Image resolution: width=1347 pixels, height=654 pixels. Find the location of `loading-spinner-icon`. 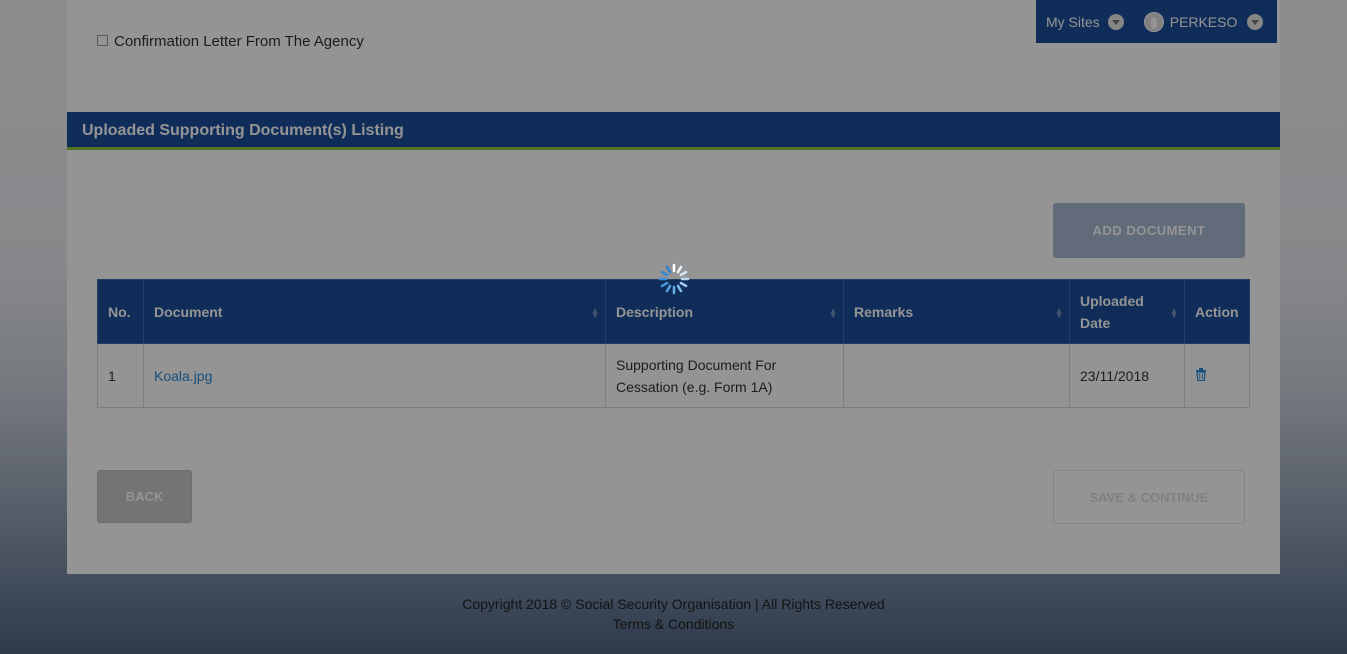

loading-spinner-icon is located at coordinates (674, 279).